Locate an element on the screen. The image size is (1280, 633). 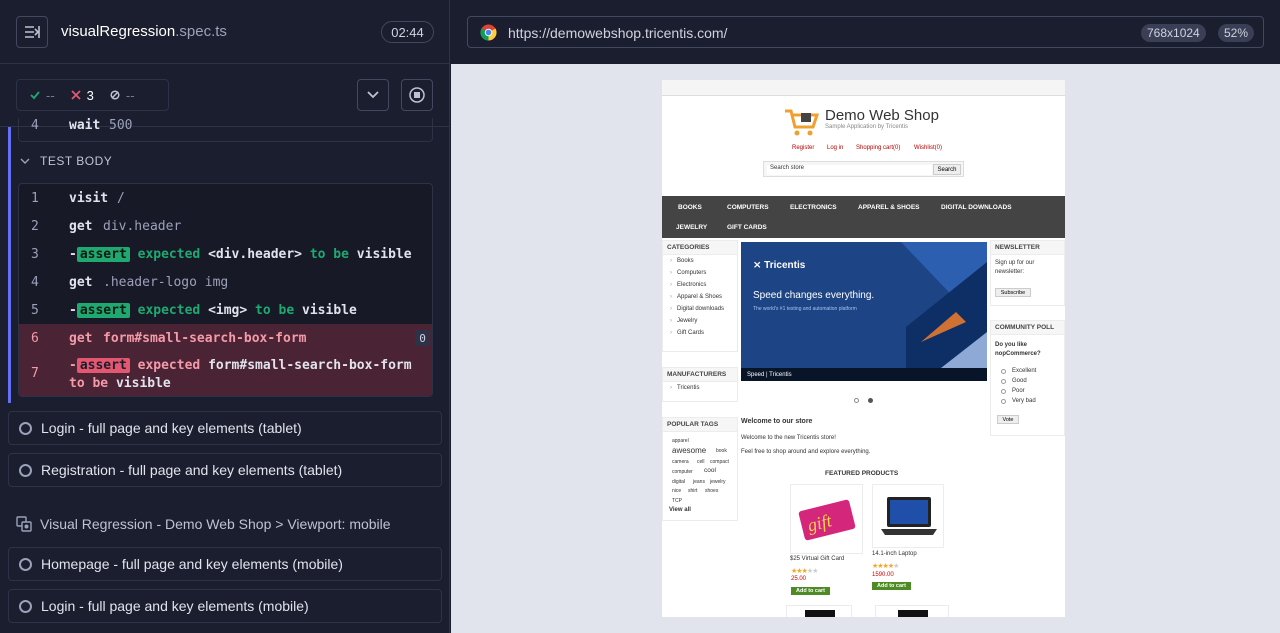
search-button: Search is located at coordinates (947, 169).